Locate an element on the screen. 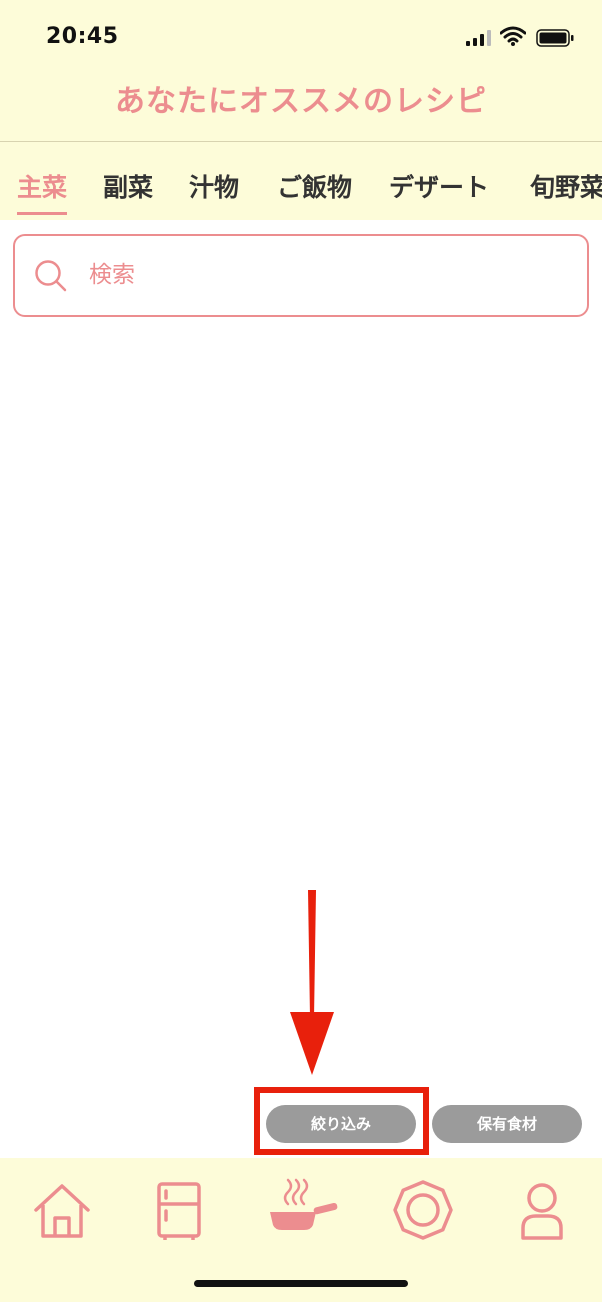 The width and height of the screenshot is (602, 1302). status-bar: 20:45 is located at coordinates (301, 36).